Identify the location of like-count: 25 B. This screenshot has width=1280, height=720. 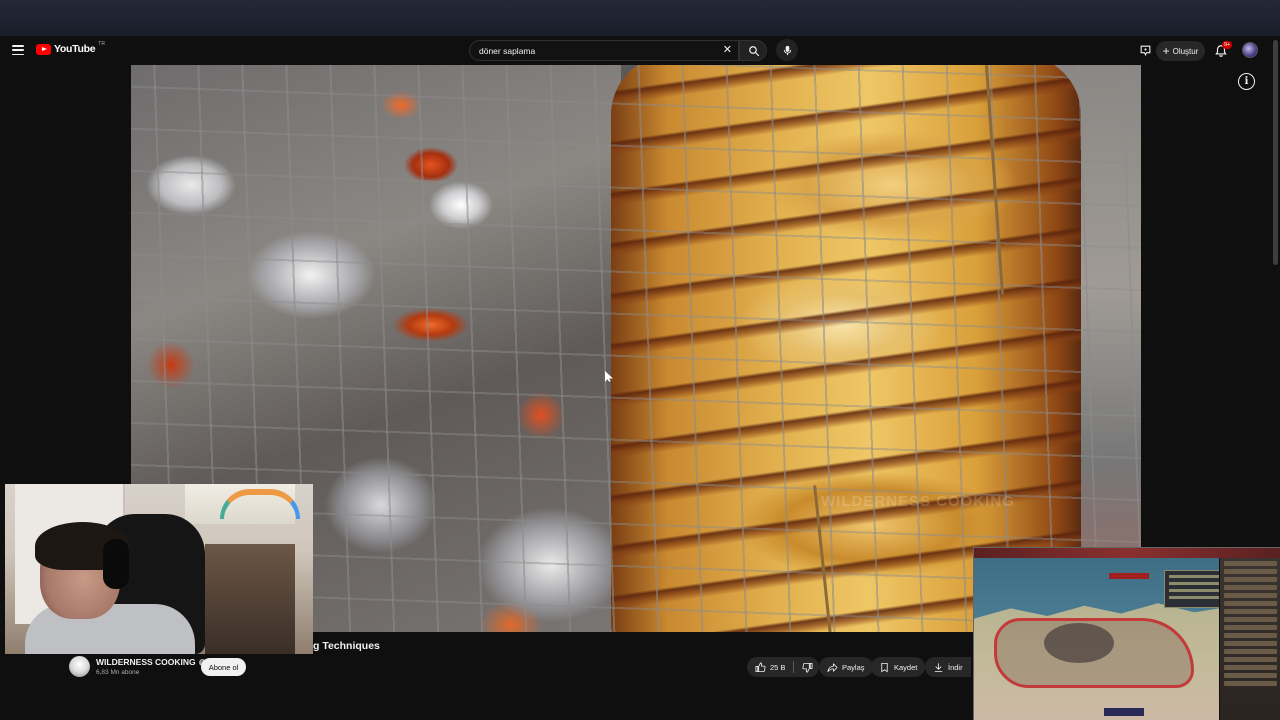
(777, 667).